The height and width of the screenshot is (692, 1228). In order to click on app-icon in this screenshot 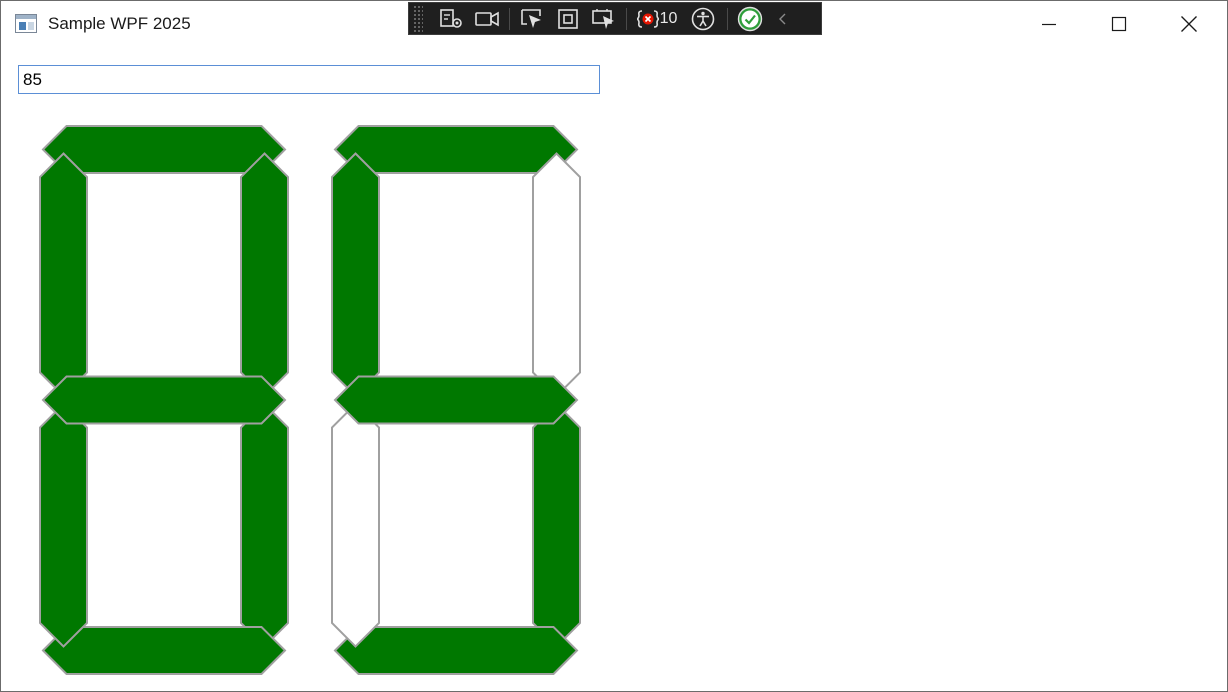, I will do `click(26, 23)`.